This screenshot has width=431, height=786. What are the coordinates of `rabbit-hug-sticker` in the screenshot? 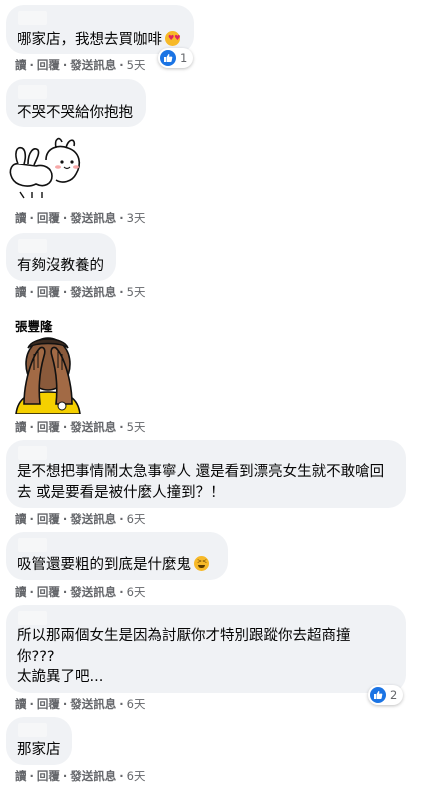 It's located at (45, 168).